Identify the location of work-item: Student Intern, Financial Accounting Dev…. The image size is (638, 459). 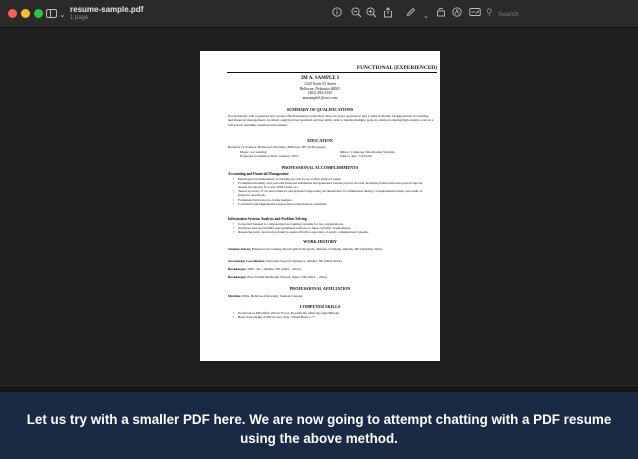
(305, 249).